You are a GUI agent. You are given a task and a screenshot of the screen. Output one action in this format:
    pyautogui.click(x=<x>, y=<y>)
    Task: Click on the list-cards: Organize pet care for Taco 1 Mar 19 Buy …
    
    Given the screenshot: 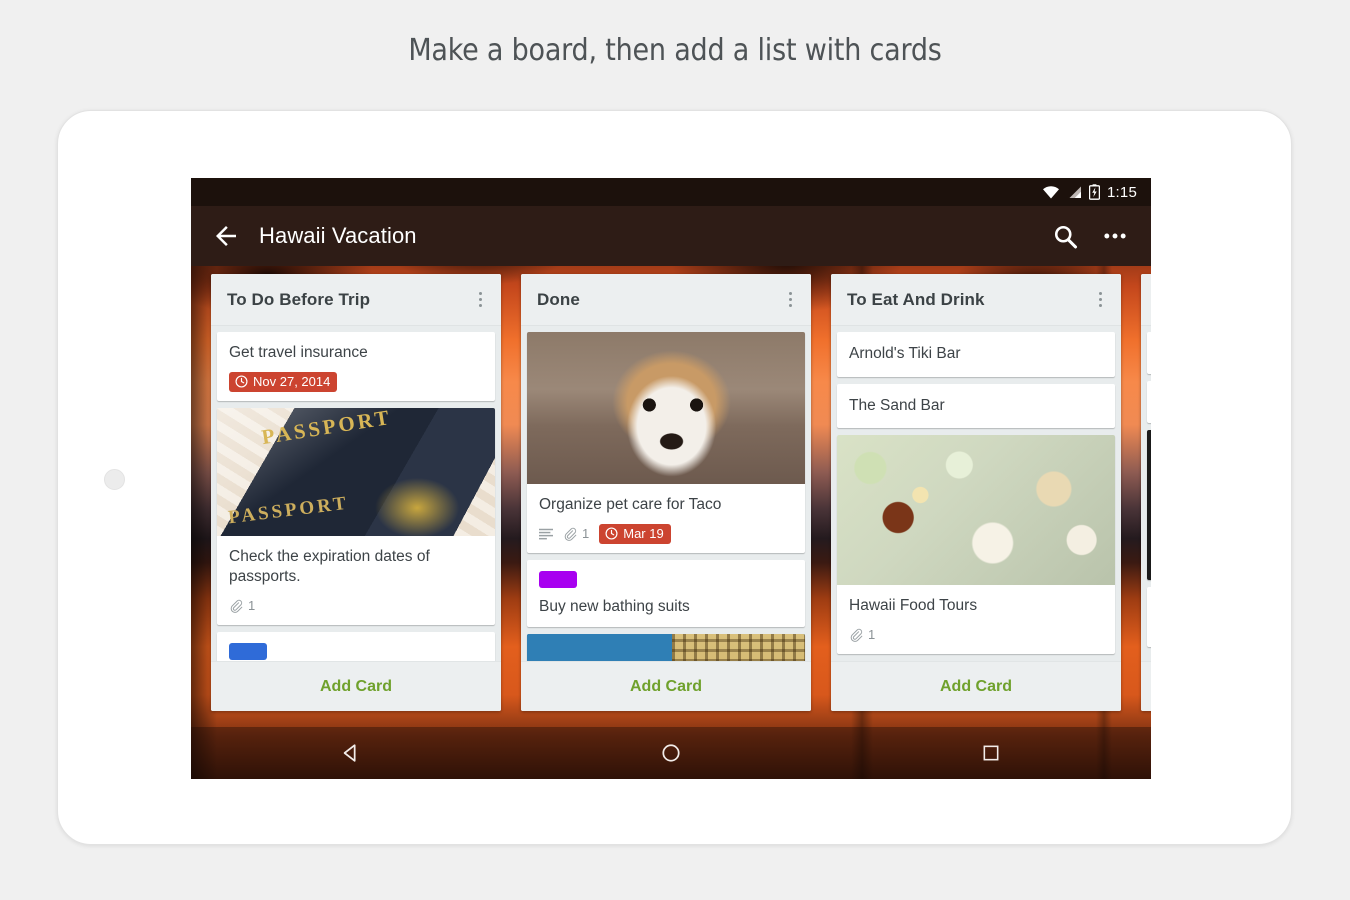 What is the action you would take?
    pyautogui.click(x=666, y=493)
    